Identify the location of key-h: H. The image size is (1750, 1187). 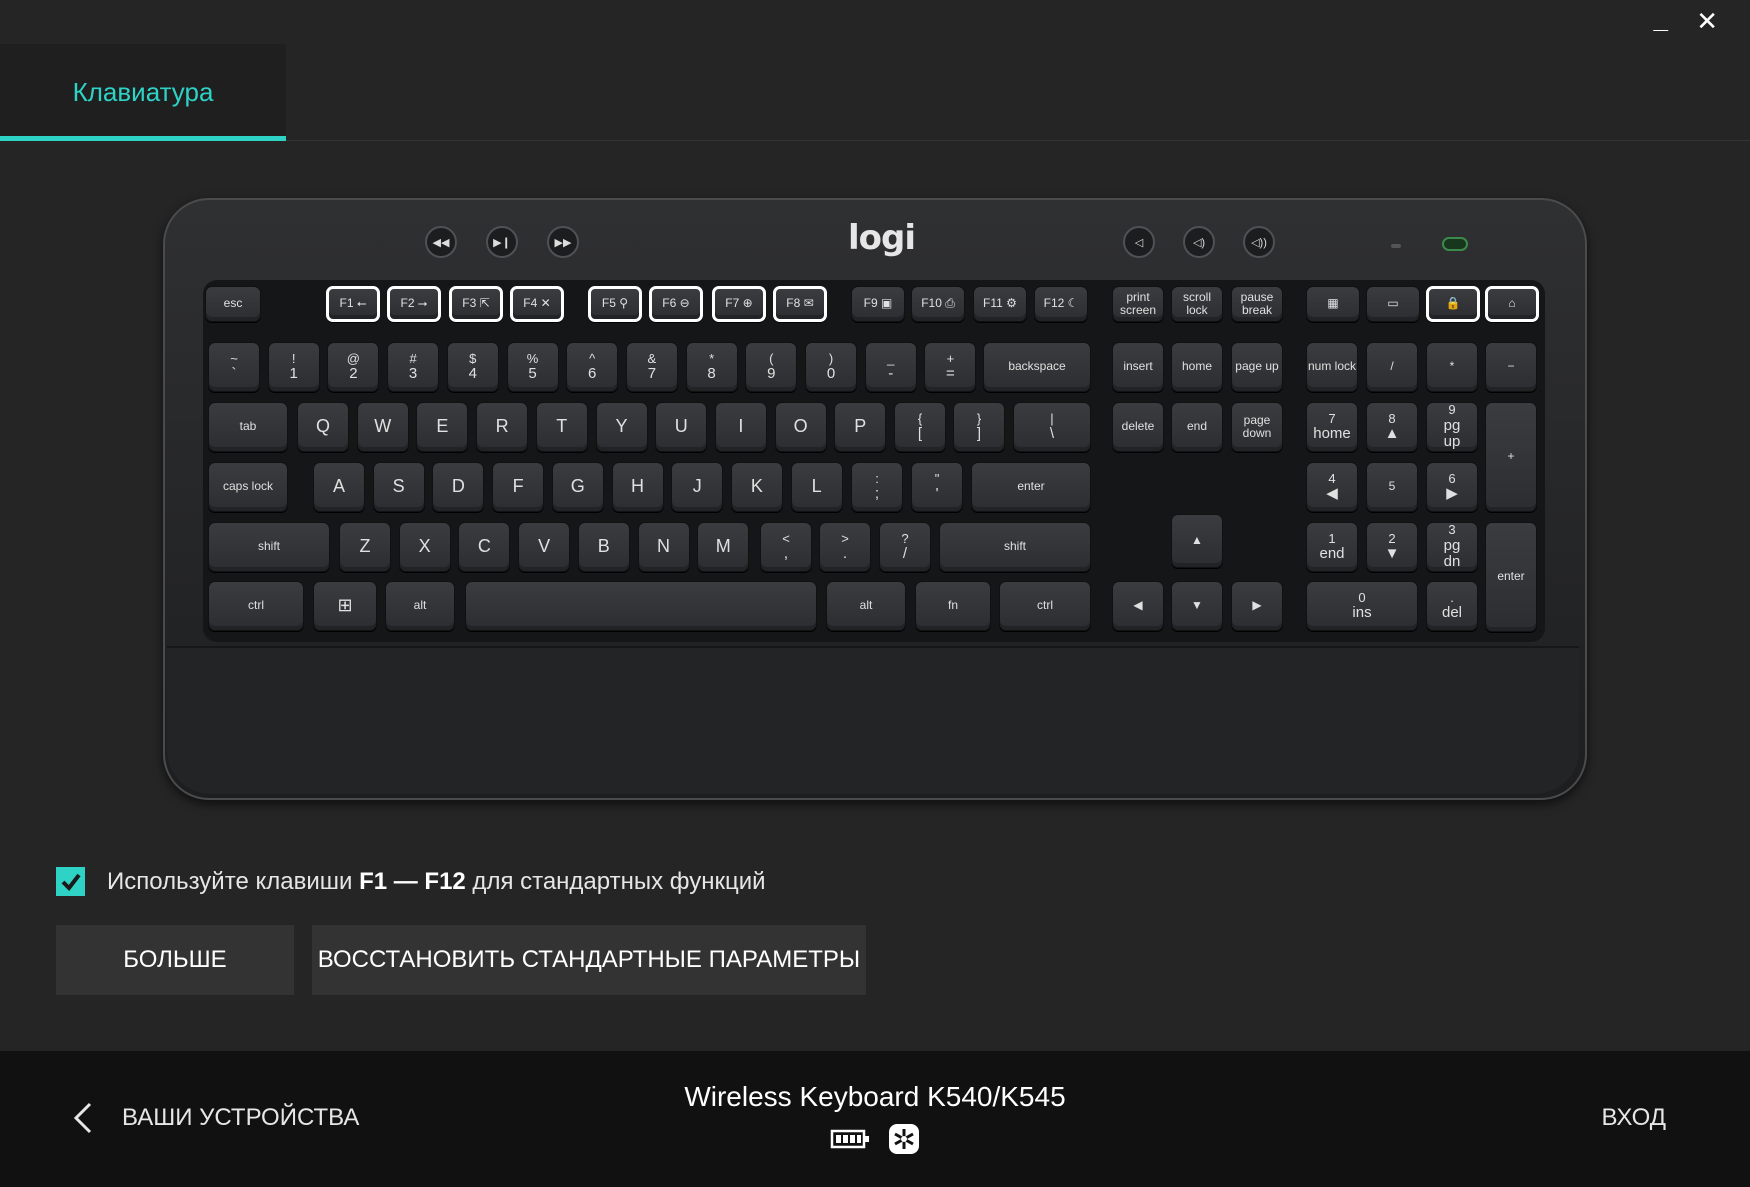
(637, 487).